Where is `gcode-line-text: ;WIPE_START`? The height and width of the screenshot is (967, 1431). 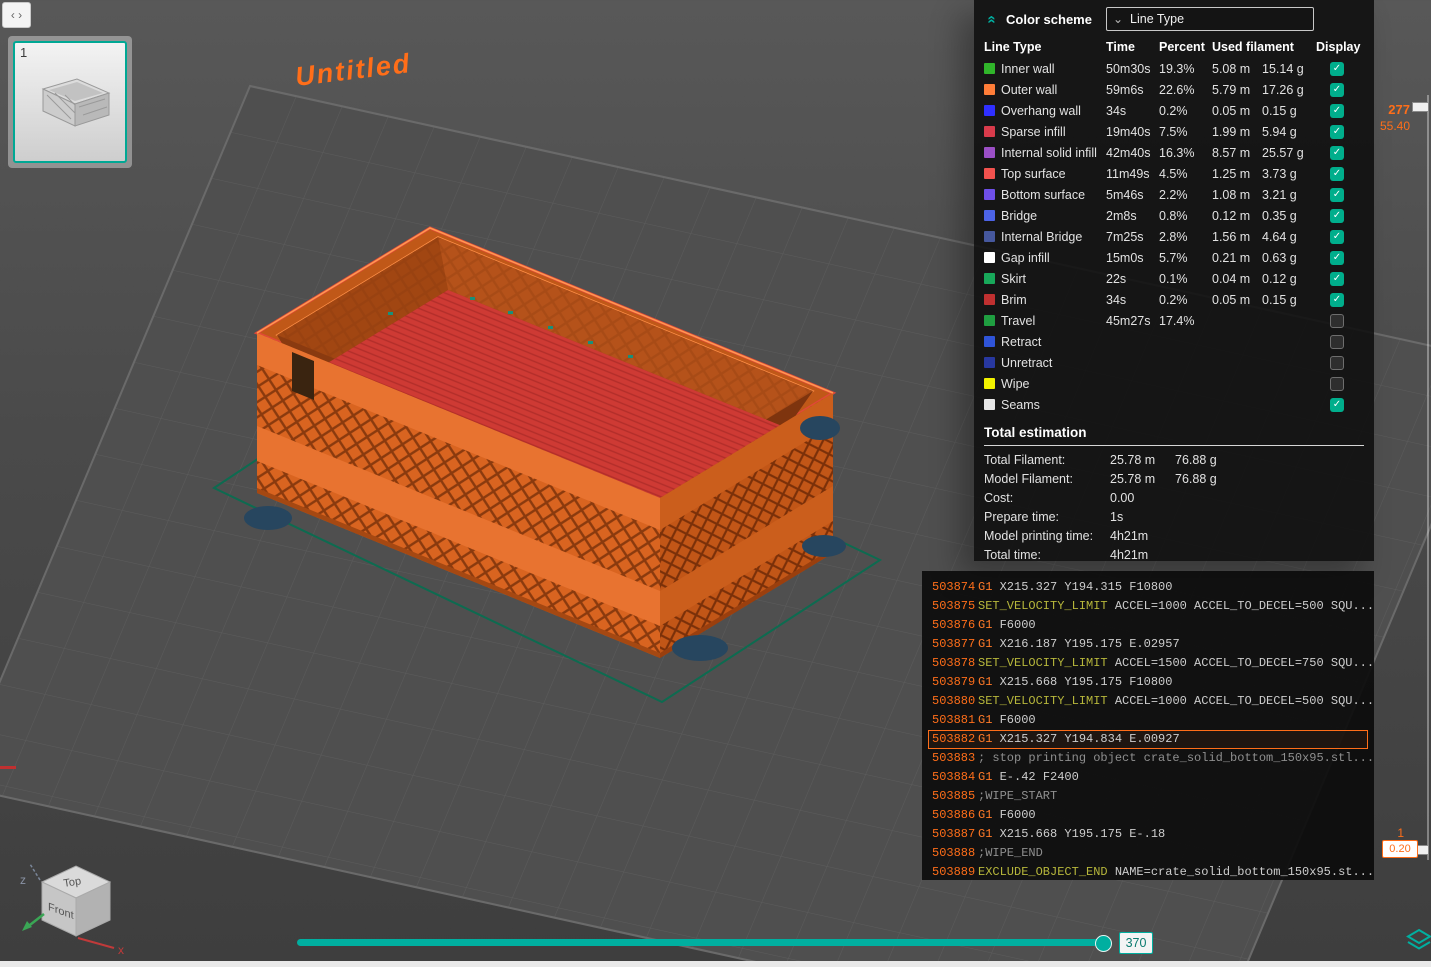 gcode-line-text: ;WIPE_START is located at coordinates (1018, 796).